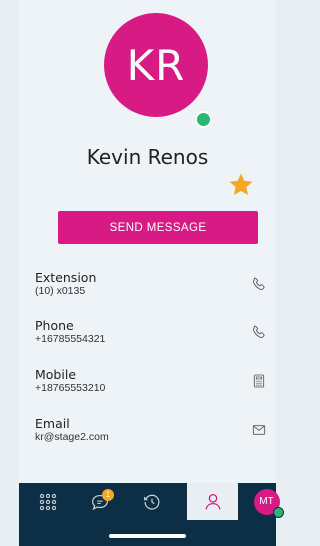  I want to click on field-phone: Phone +16785554321, so click(151, 335).